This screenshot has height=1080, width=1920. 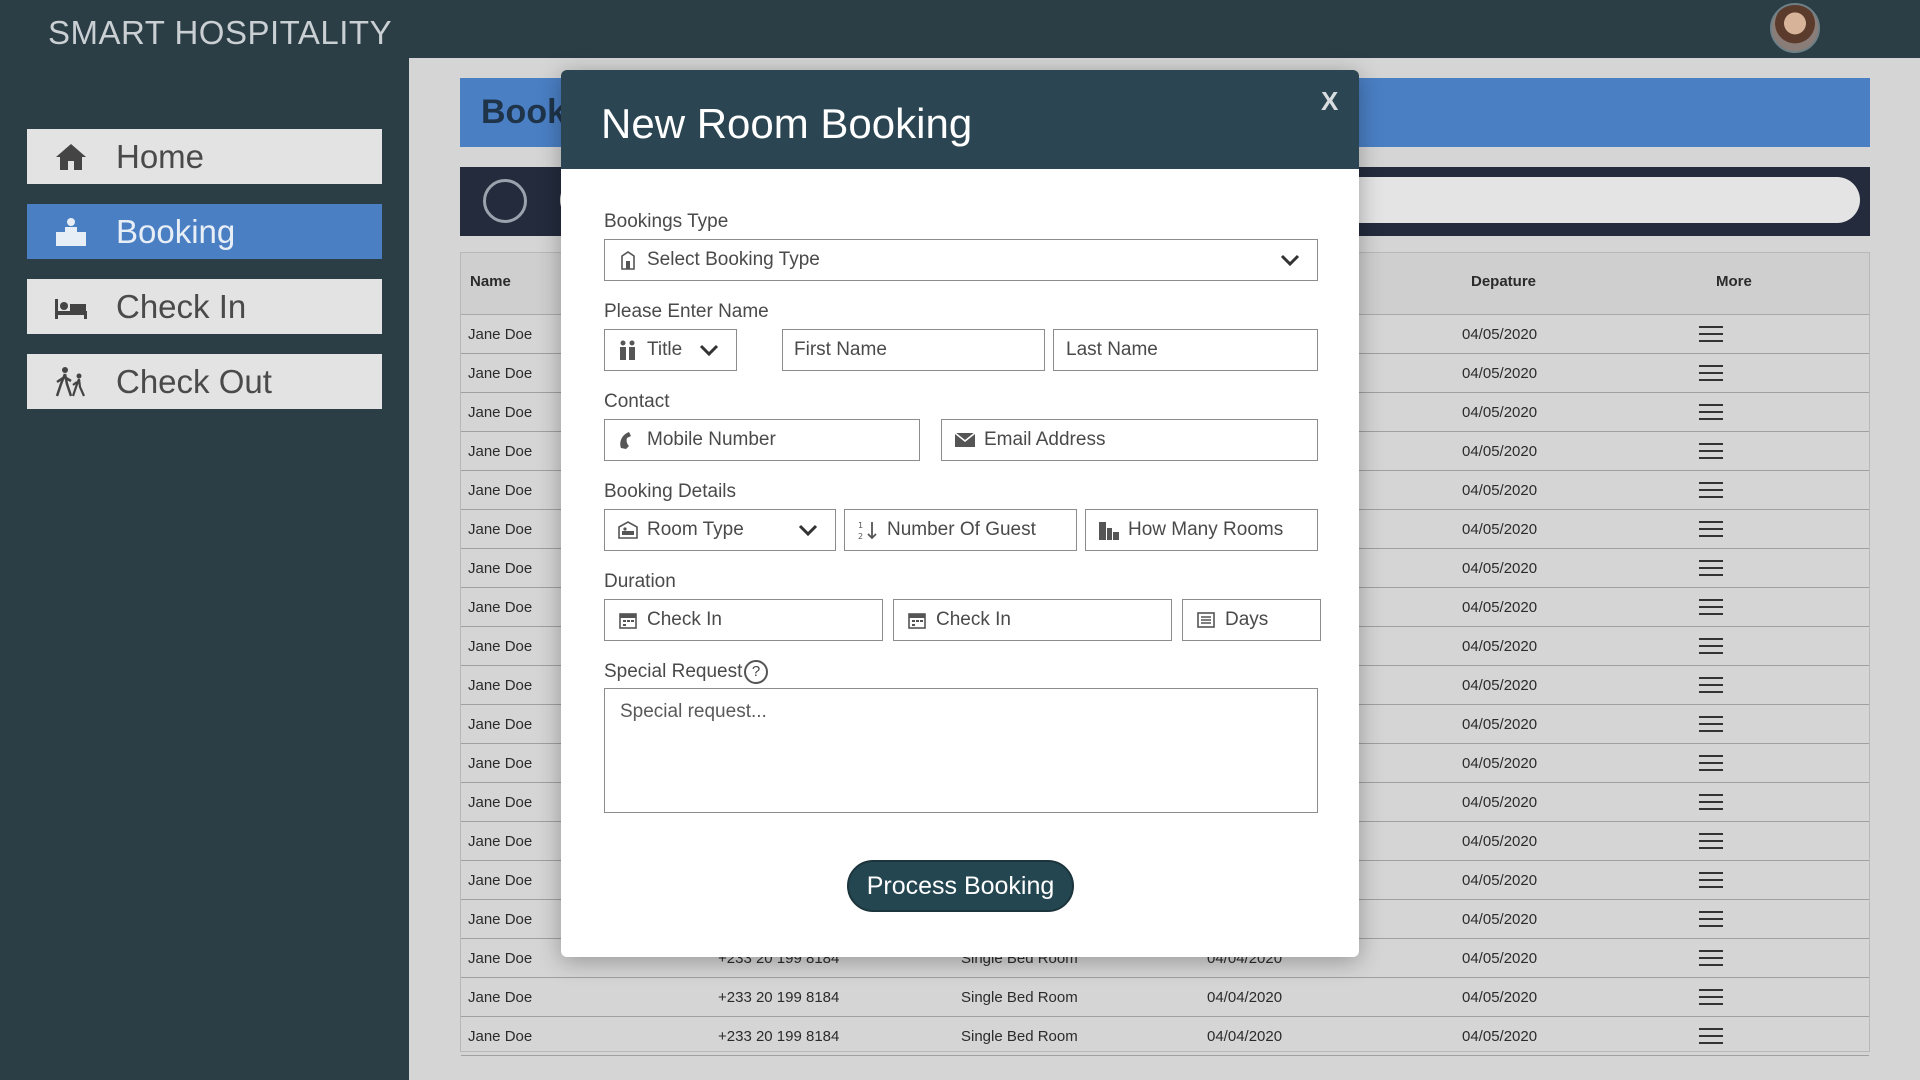 What do you see at coordinates (71, 232) in the screenshot?
I see `reception-desk-icon` at bounding box center [71, 232].